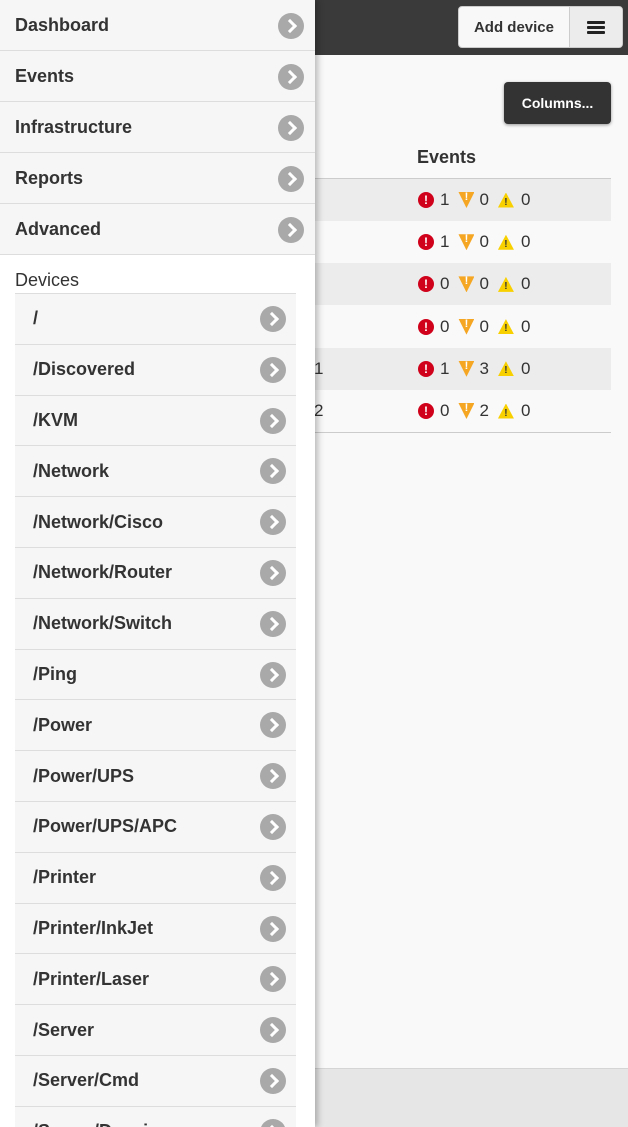 This screenshot has height=1127, width=628. I want to click on device-class-item: /Network/Cisco, so click(155, 522).